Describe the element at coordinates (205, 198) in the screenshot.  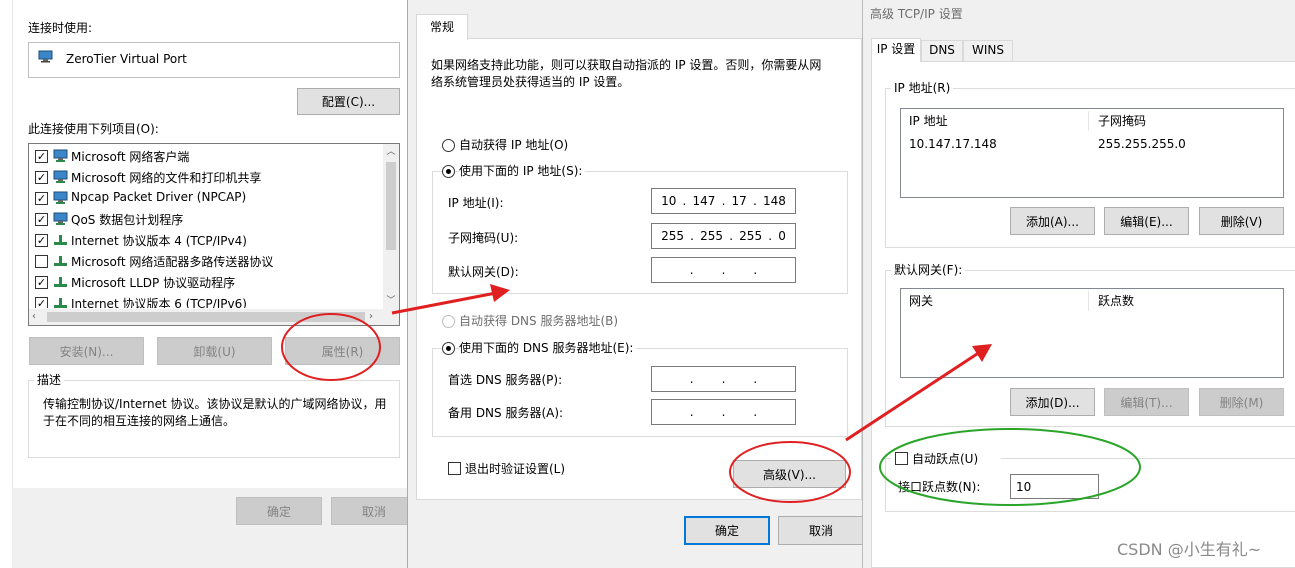
I see `list-item: ✓ Npcap Packet Driver (NPCAP)` at that location.